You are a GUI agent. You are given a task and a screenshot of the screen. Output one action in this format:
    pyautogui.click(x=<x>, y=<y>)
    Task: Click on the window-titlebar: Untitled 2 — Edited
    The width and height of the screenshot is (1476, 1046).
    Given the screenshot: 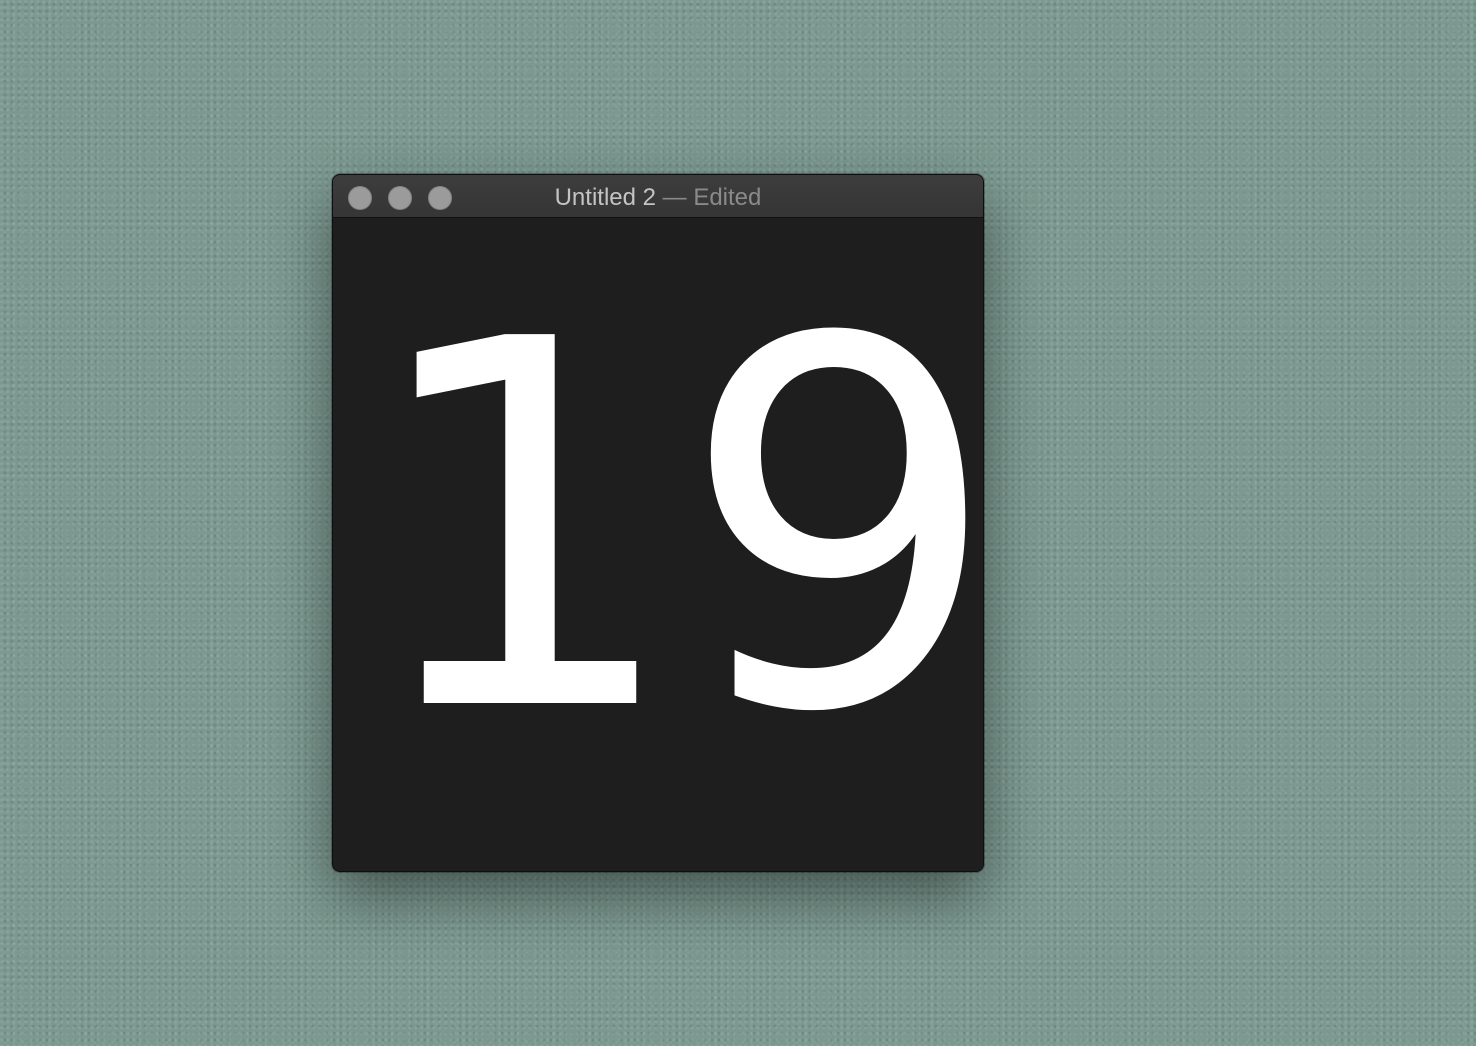 What is the action you would take?
    pyautogui.click(x=658, y=196)
    